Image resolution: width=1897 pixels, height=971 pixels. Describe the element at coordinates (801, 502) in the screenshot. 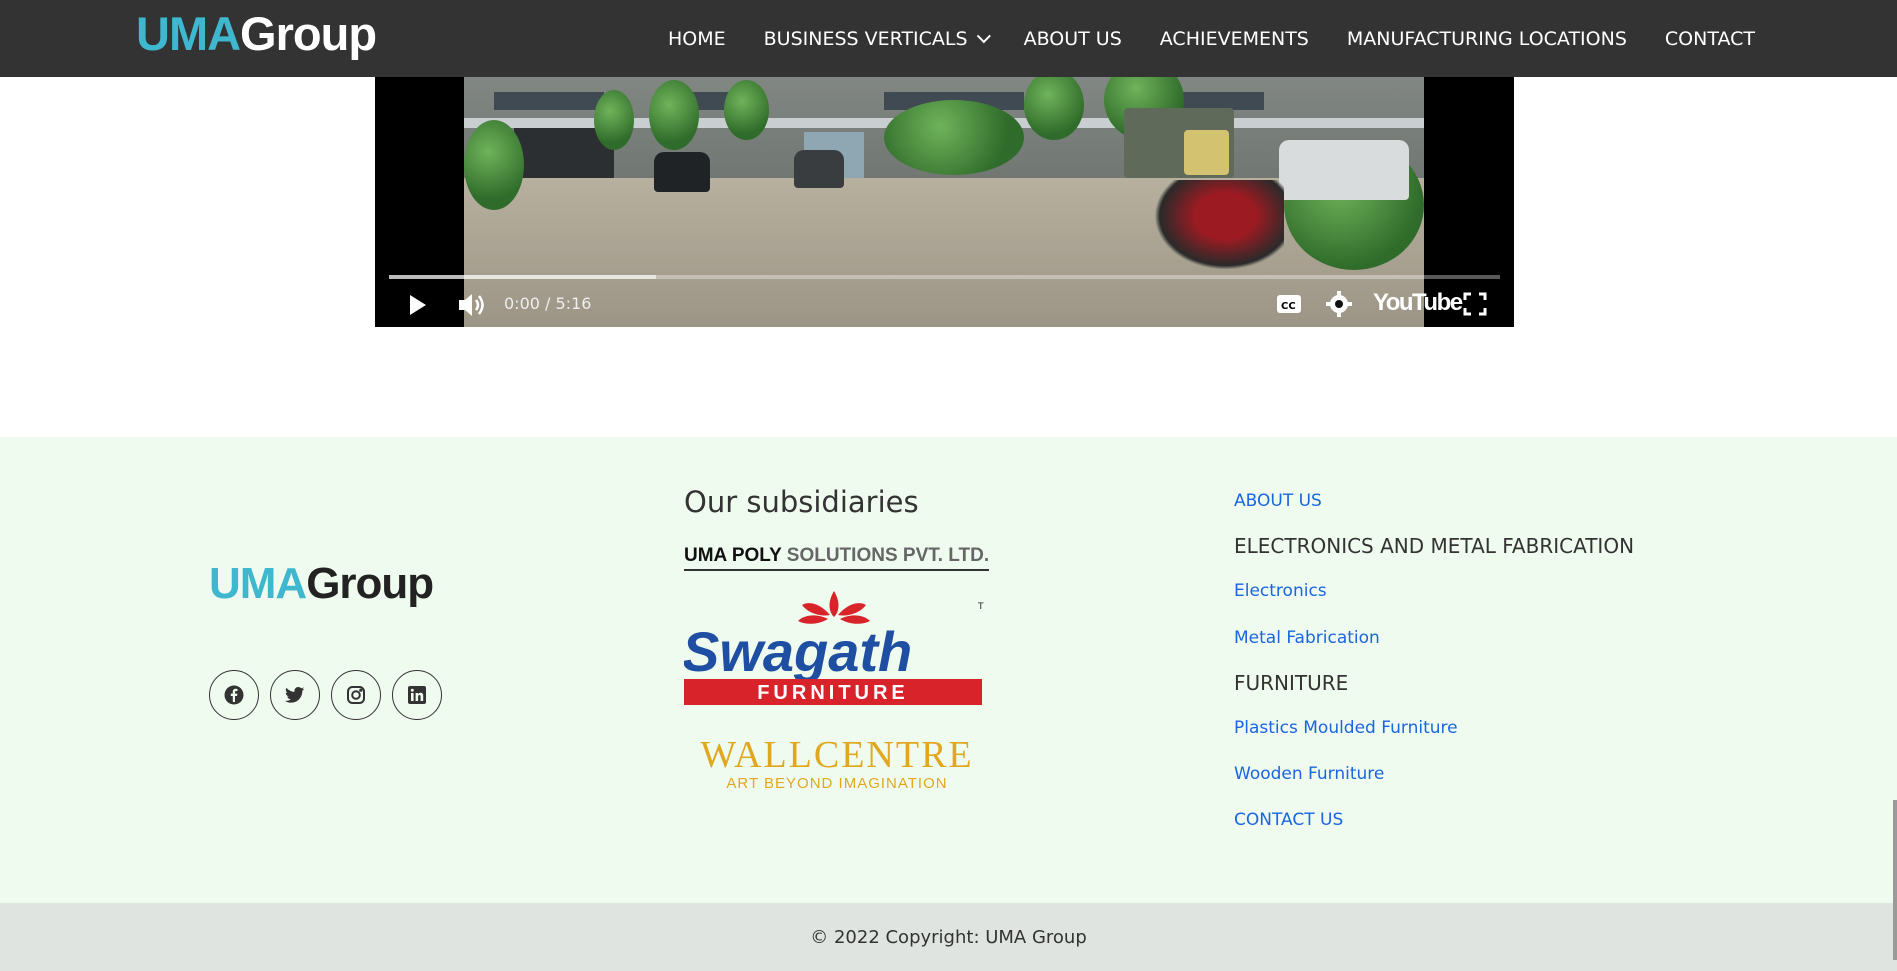

I see `subsidiaries-title: Our subsidiaries` at that location.